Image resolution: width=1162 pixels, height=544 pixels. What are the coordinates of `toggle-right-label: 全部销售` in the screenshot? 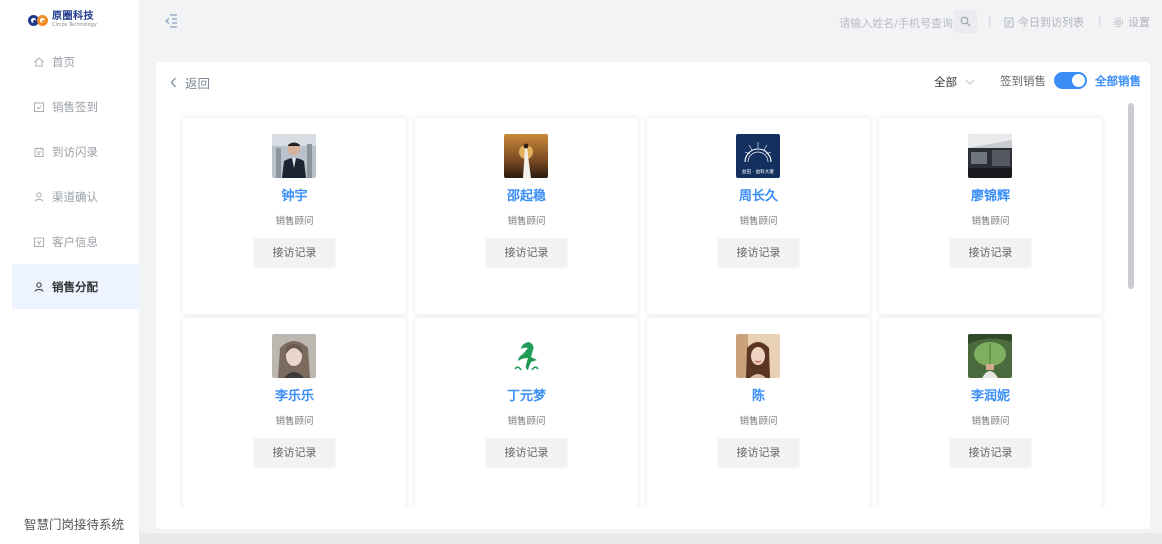 It's located at (1118, 81).